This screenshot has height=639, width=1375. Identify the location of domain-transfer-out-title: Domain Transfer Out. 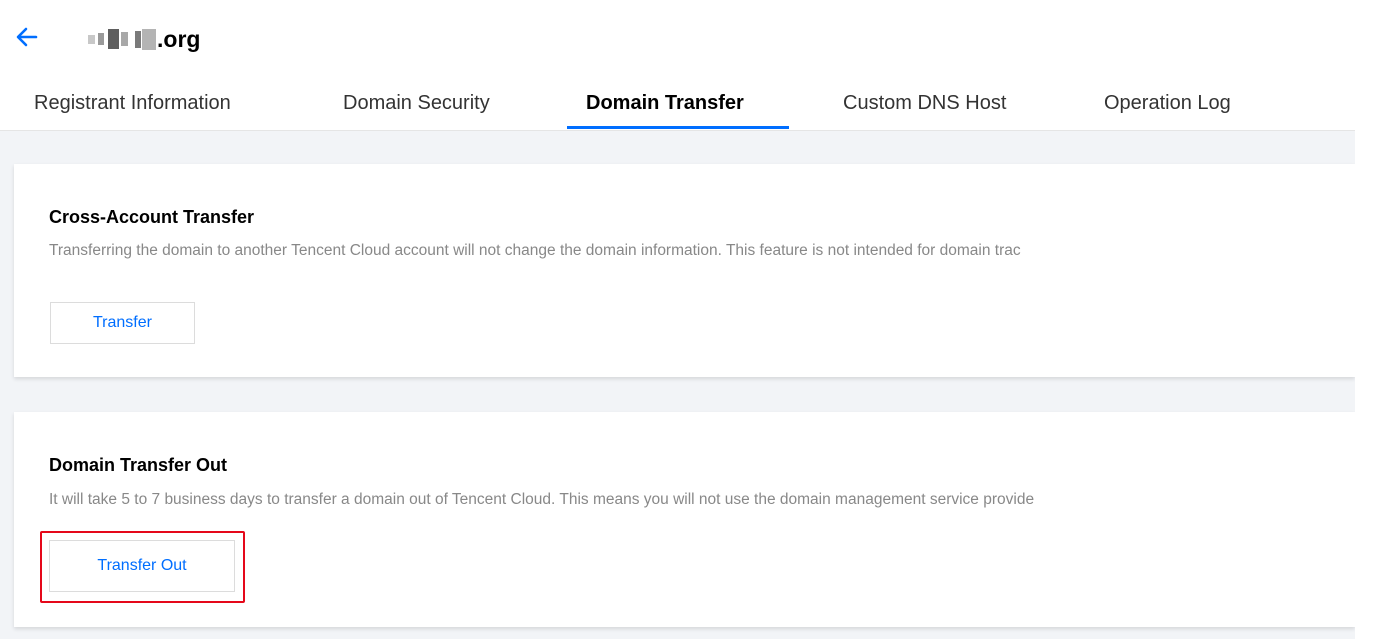
(138, 465).